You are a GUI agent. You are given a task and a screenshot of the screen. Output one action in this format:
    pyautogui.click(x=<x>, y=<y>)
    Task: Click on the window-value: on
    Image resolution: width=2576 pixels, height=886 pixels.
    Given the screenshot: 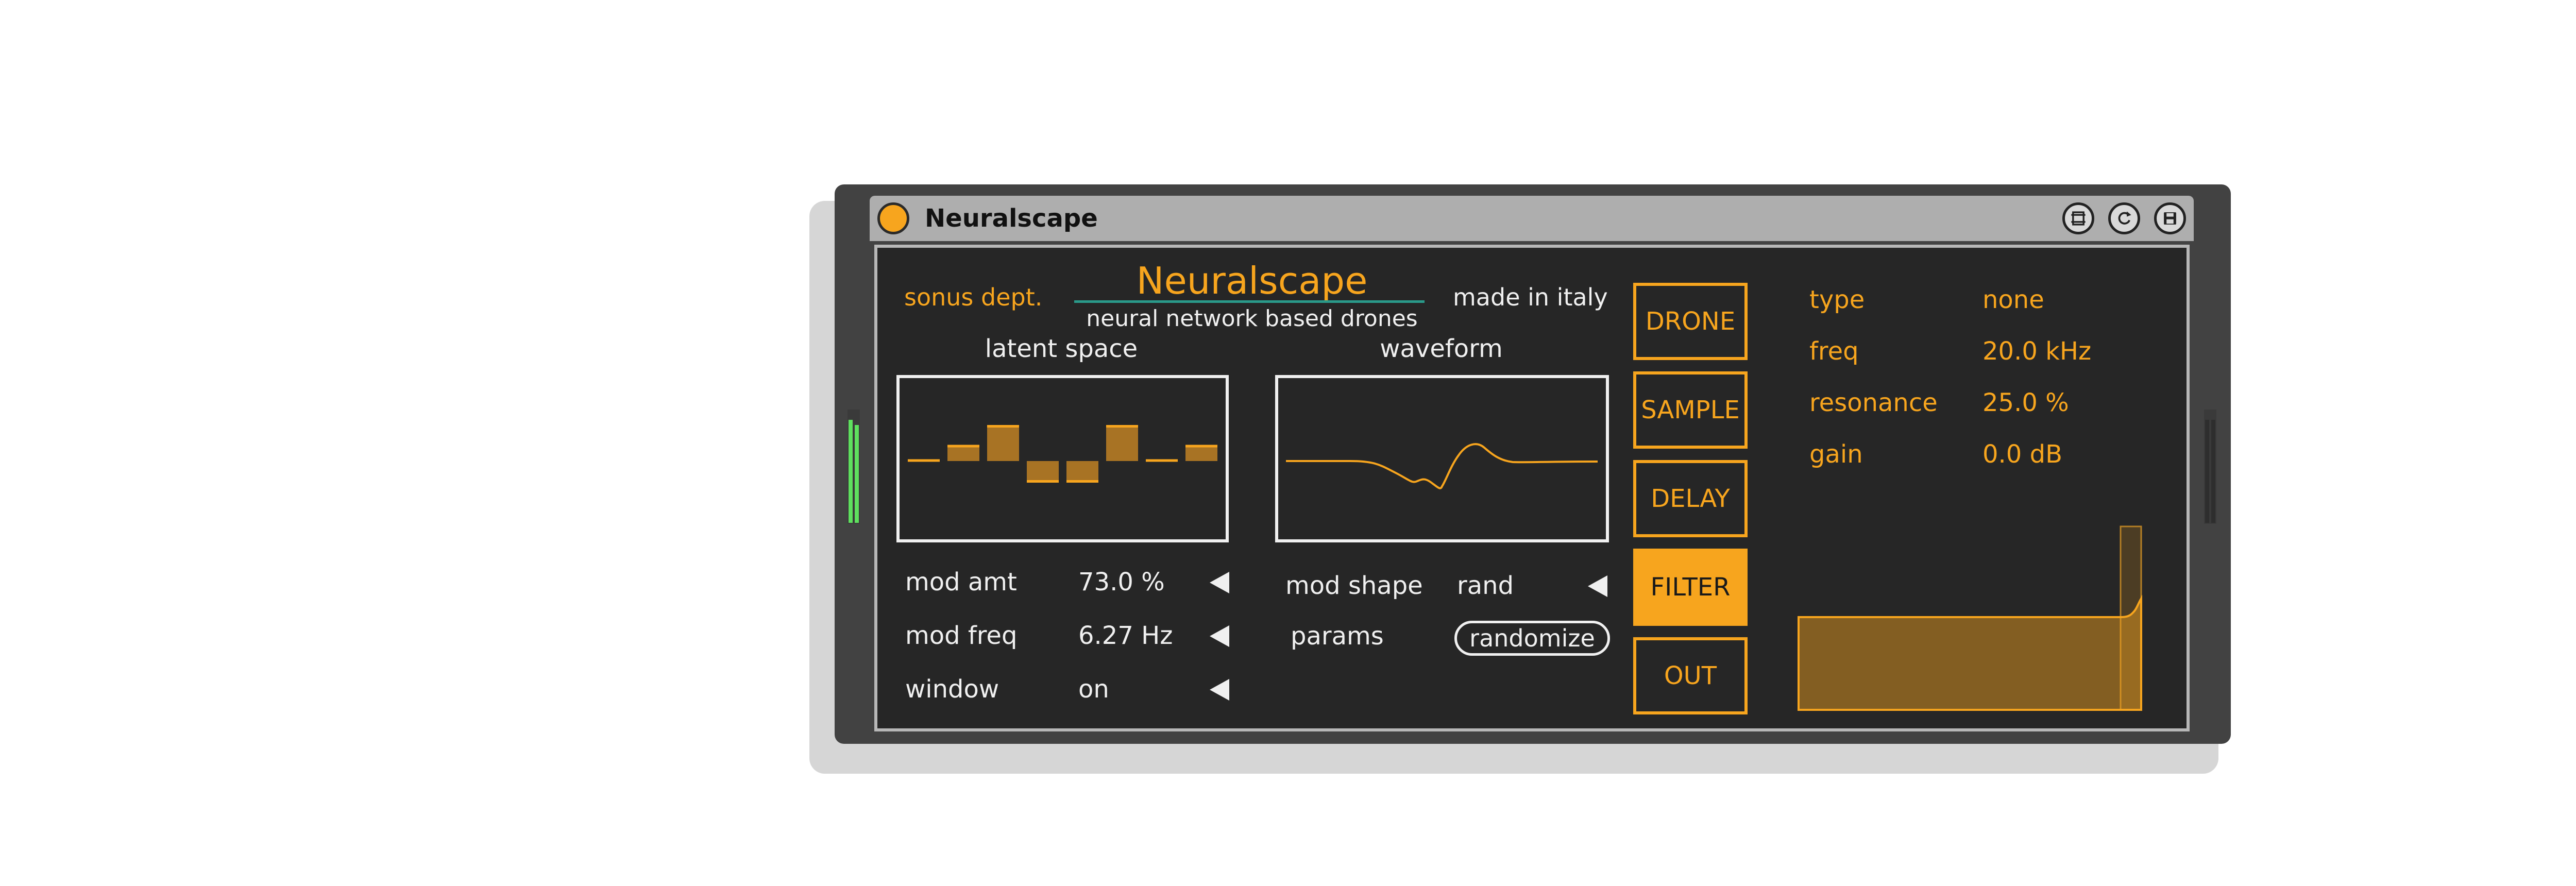 What is the action you would take?
    pyautogui.click(x=1093, y=689)
    